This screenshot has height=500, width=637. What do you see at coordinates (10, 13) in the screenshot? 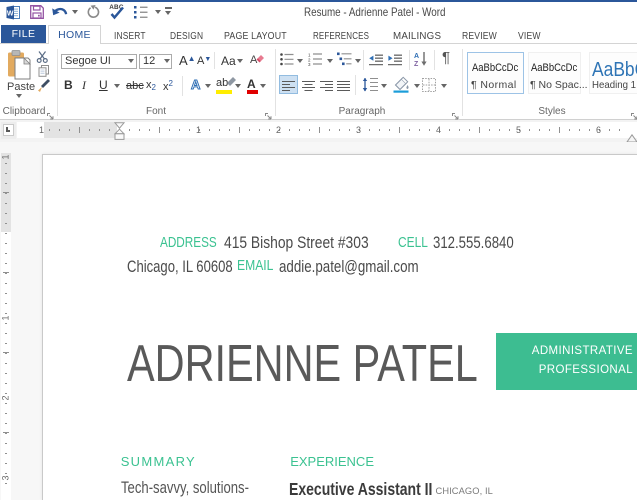
I see `svg-text: W` at bounding box center [10, 13].